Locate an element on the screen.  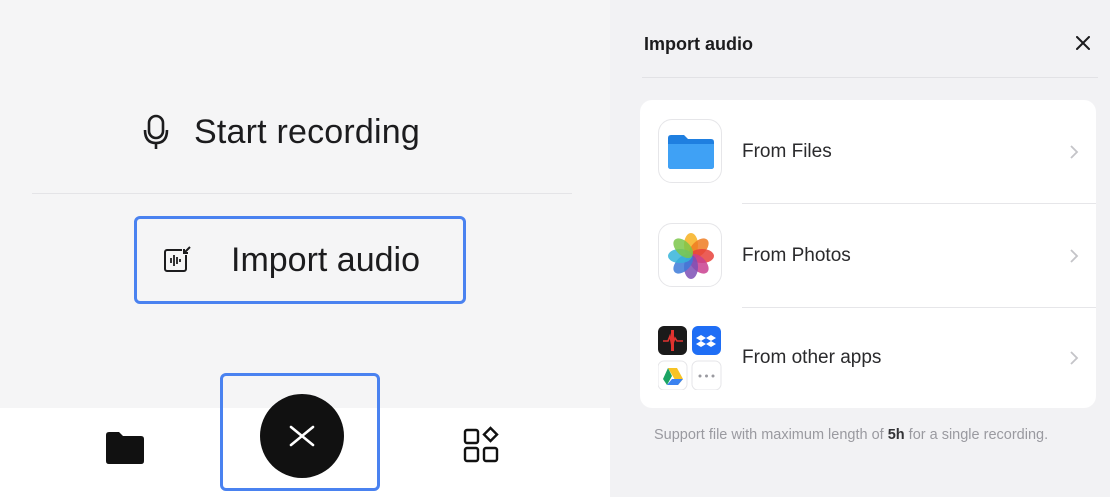
panel-header: Import audio is located at coordinates (870, 39).